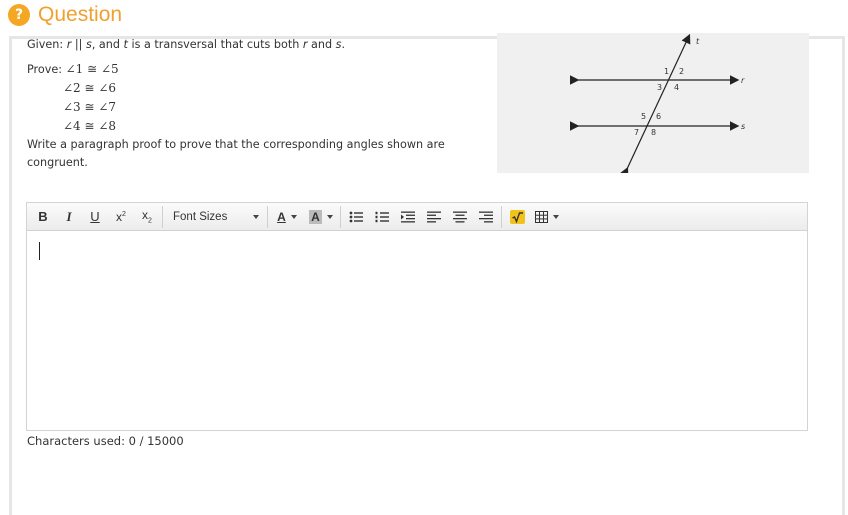 The width and height of the screenshot is (848, 515). I want to click on underline-button: U, so click(95, 217).